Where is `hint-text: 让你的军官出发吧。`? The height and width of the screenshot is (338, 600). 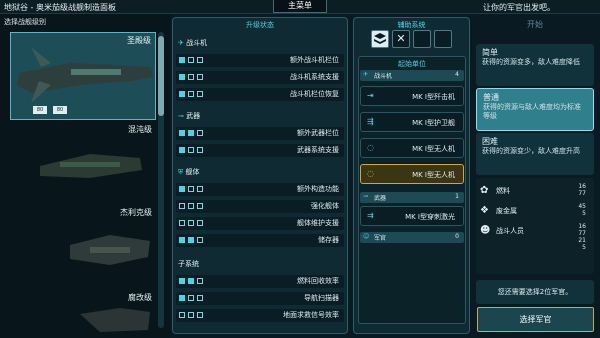
hint-text: 让你的军官出发吧。 is located at coordinates (519, 7).